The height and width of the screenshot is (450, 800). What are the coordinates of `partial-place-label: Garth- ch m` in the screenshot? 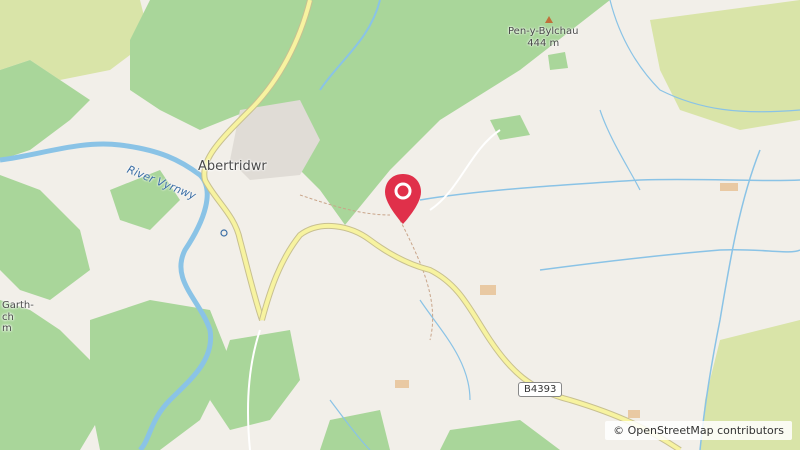 It's located at (18, 317).